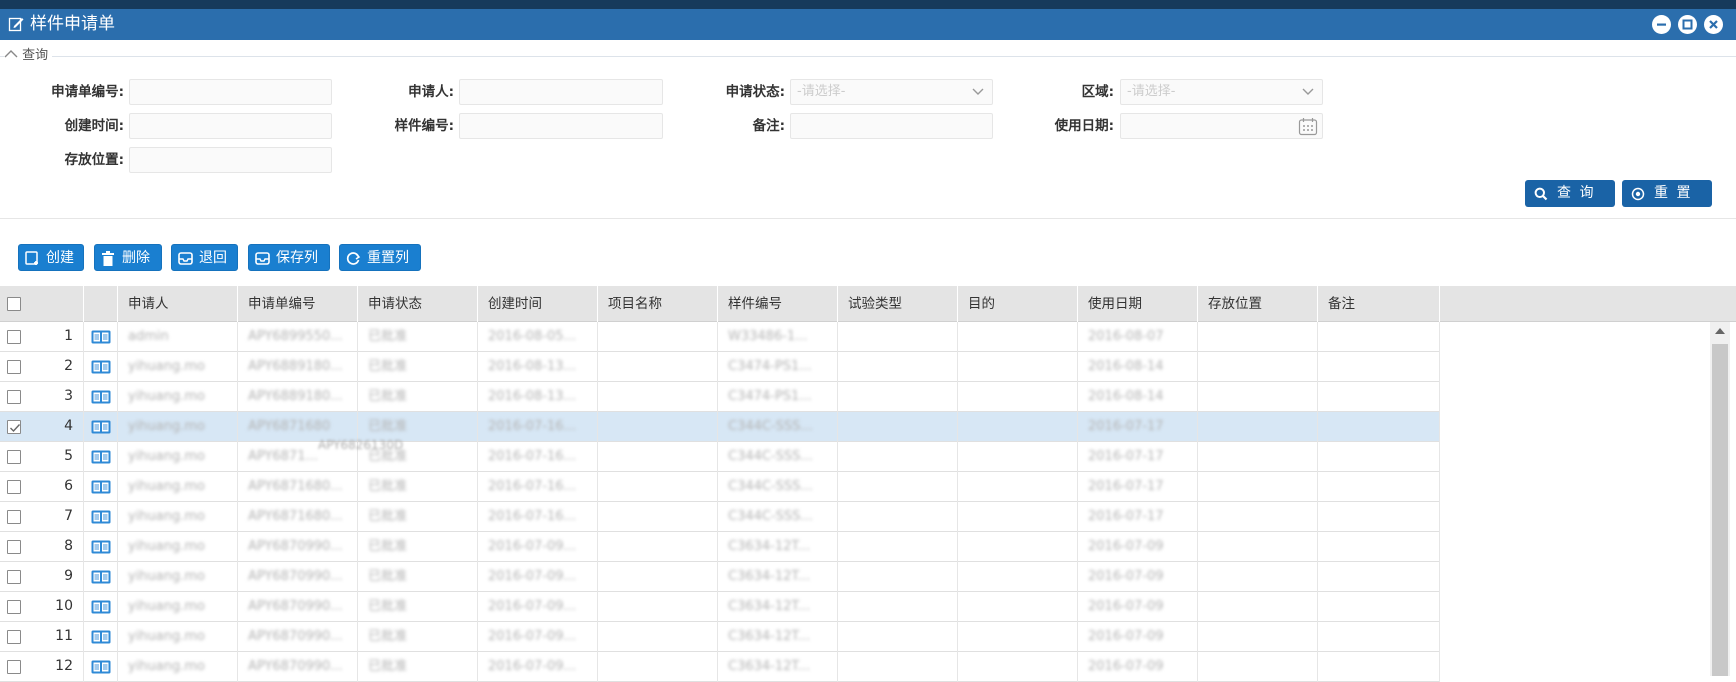  Describe the element at coordinates (230, 126) in the screenshot. I see `created-input` at that location.